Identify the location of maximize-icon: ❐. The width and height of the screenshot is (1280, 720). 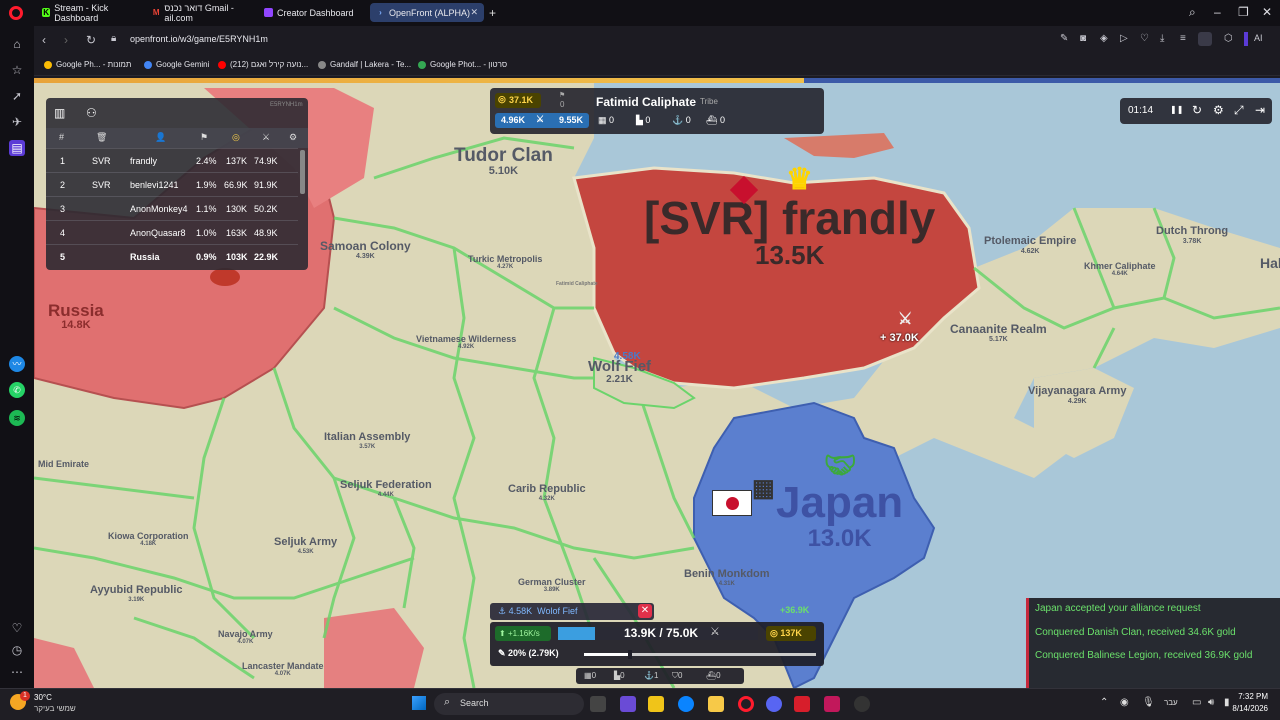
(1243, 12).